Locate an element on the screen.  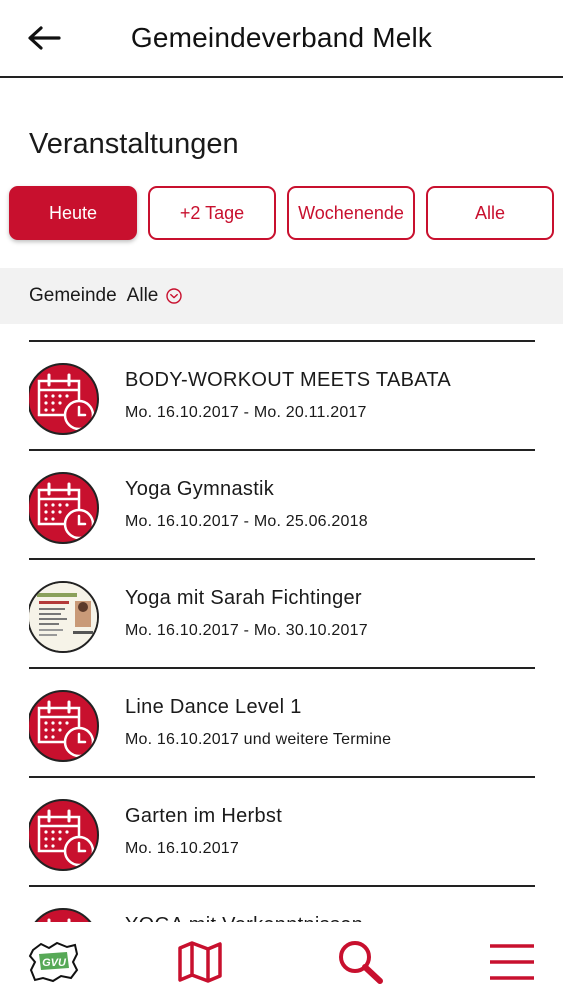
event-title: Yoga Gymnastik is located at coordinates (200, 489).